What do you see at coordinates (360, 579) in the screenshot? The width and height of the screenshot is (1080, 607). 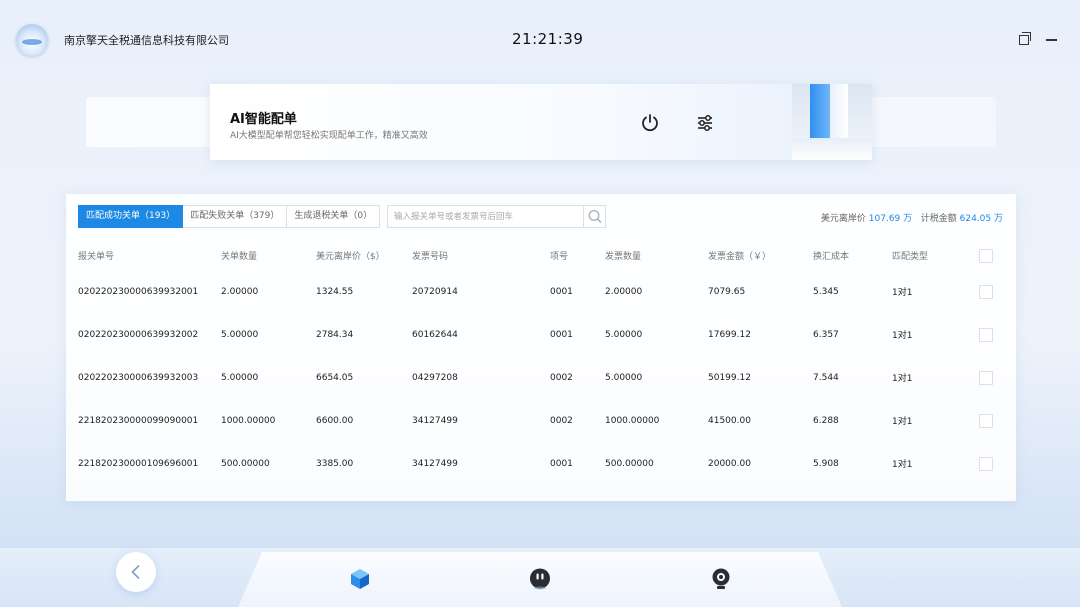 I see `cube-icon` at bounding box center [360, 579].